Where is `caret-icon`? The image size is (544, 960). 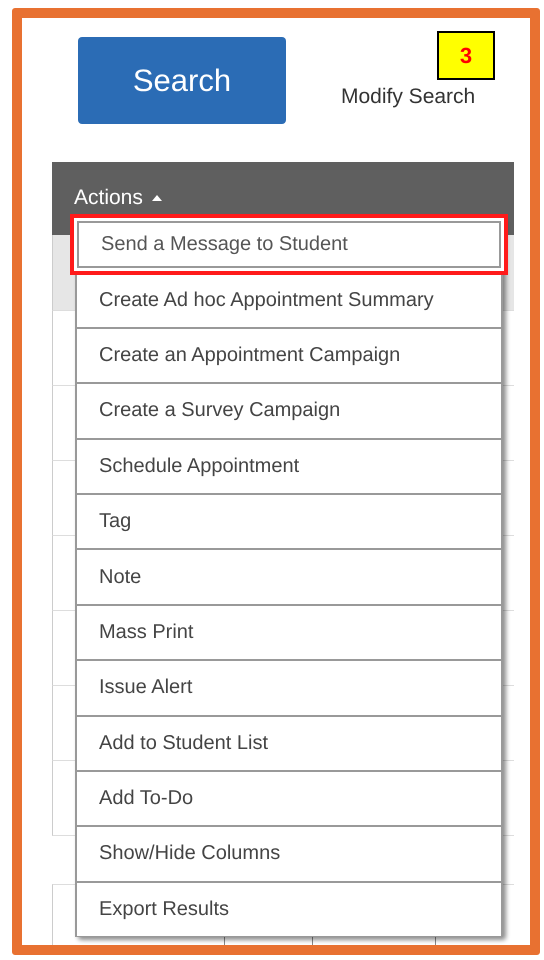 caret-icon is located at coordinates (156, 198).